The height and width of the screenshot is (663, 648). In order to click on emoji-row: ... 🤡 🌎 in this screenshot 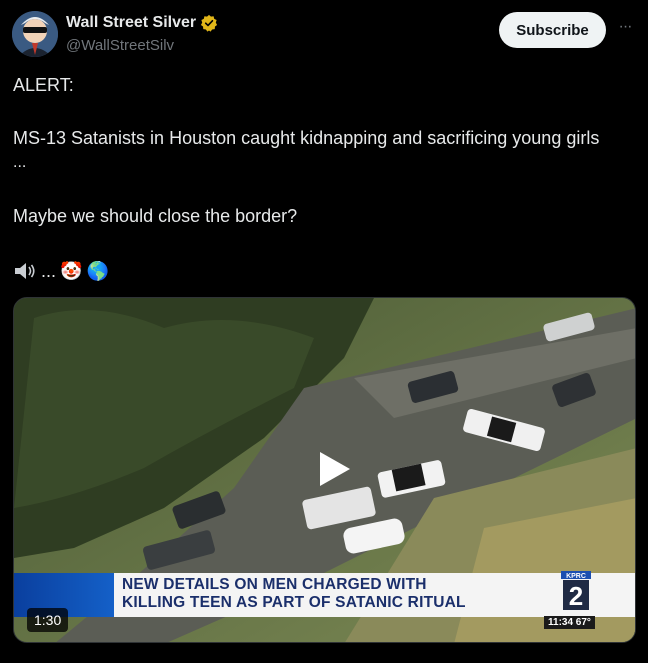, I will do `click(61, 271)`.